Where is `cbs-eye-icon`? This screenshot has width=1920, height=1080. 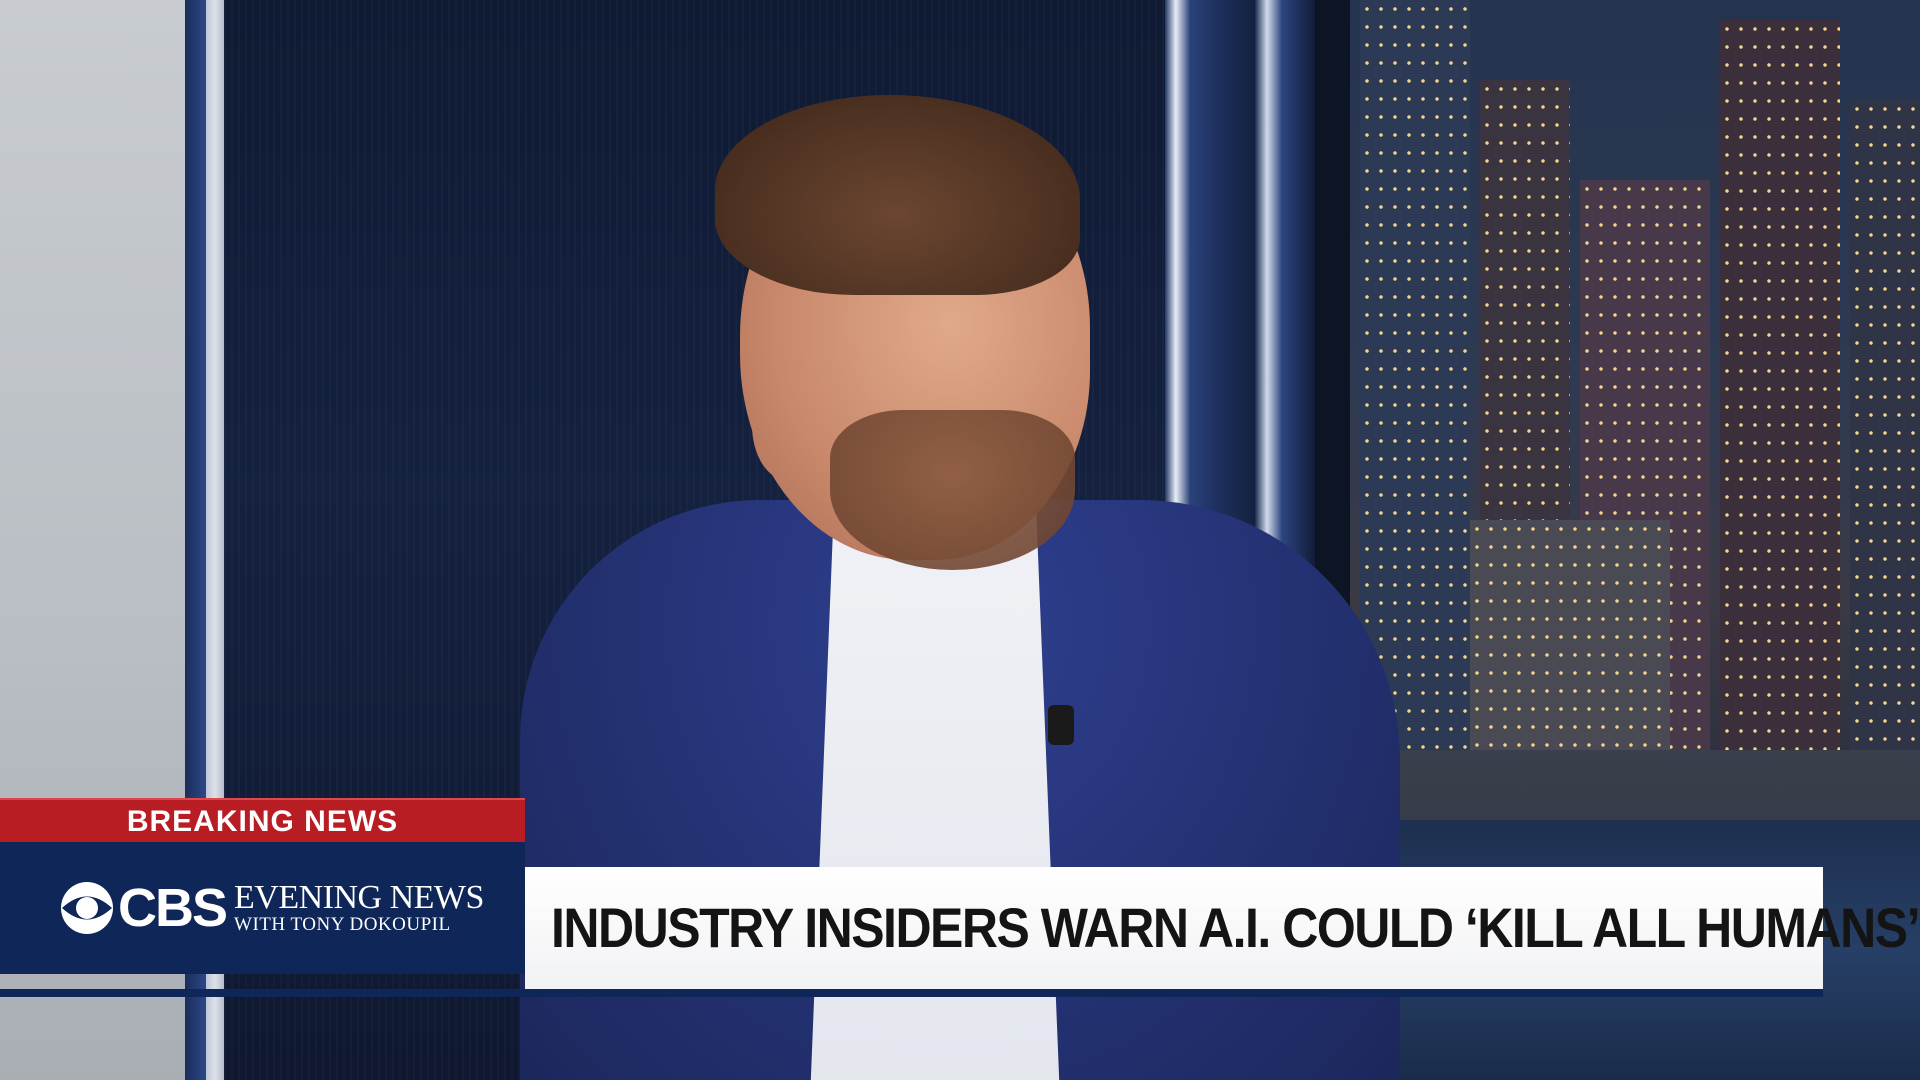 cbs-eye-icon is located at coordinates (87, 908).